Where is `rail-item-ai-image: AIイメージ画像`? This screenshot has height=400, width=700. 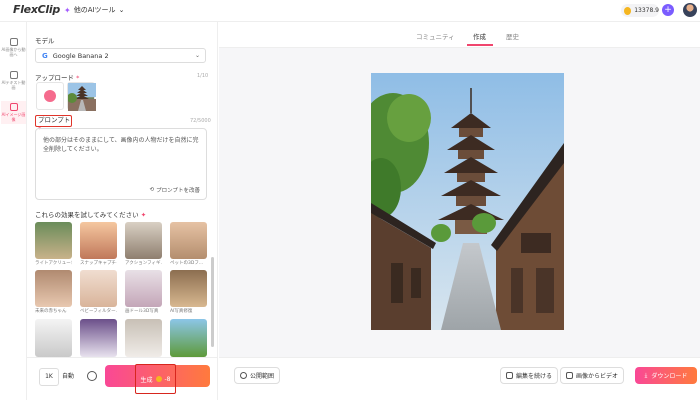
rail-item-ai-image: AIイメージ画像 is located at coordinates (13, 112).